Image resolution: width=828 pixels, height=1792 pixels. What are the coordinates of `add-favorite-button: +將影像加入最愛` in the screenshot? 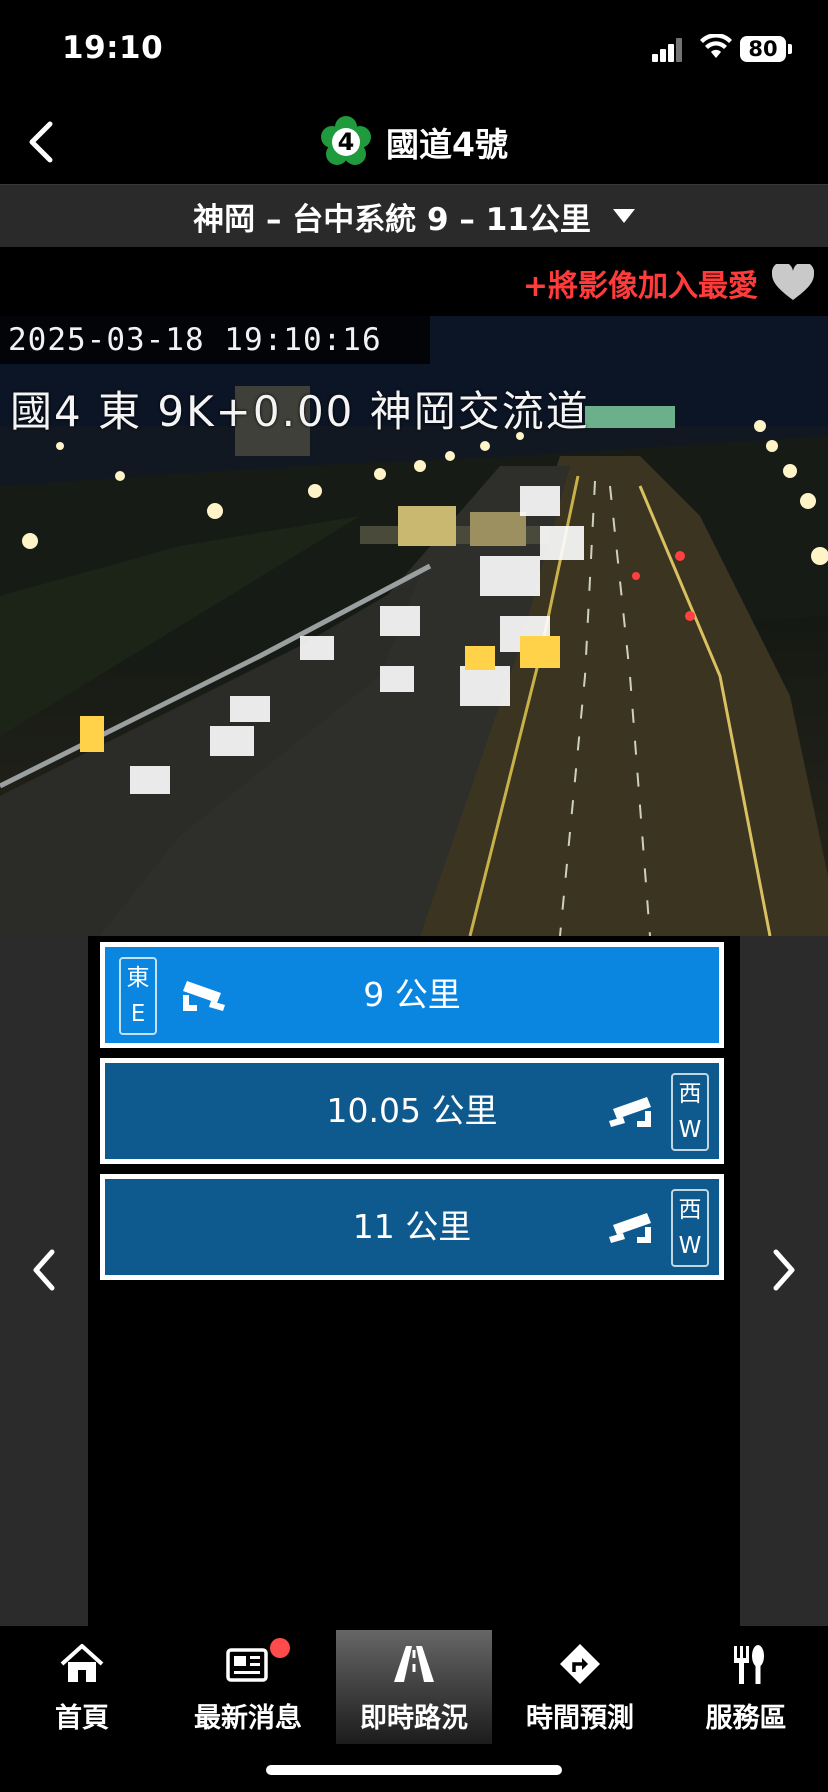 It's located at (668, 283).